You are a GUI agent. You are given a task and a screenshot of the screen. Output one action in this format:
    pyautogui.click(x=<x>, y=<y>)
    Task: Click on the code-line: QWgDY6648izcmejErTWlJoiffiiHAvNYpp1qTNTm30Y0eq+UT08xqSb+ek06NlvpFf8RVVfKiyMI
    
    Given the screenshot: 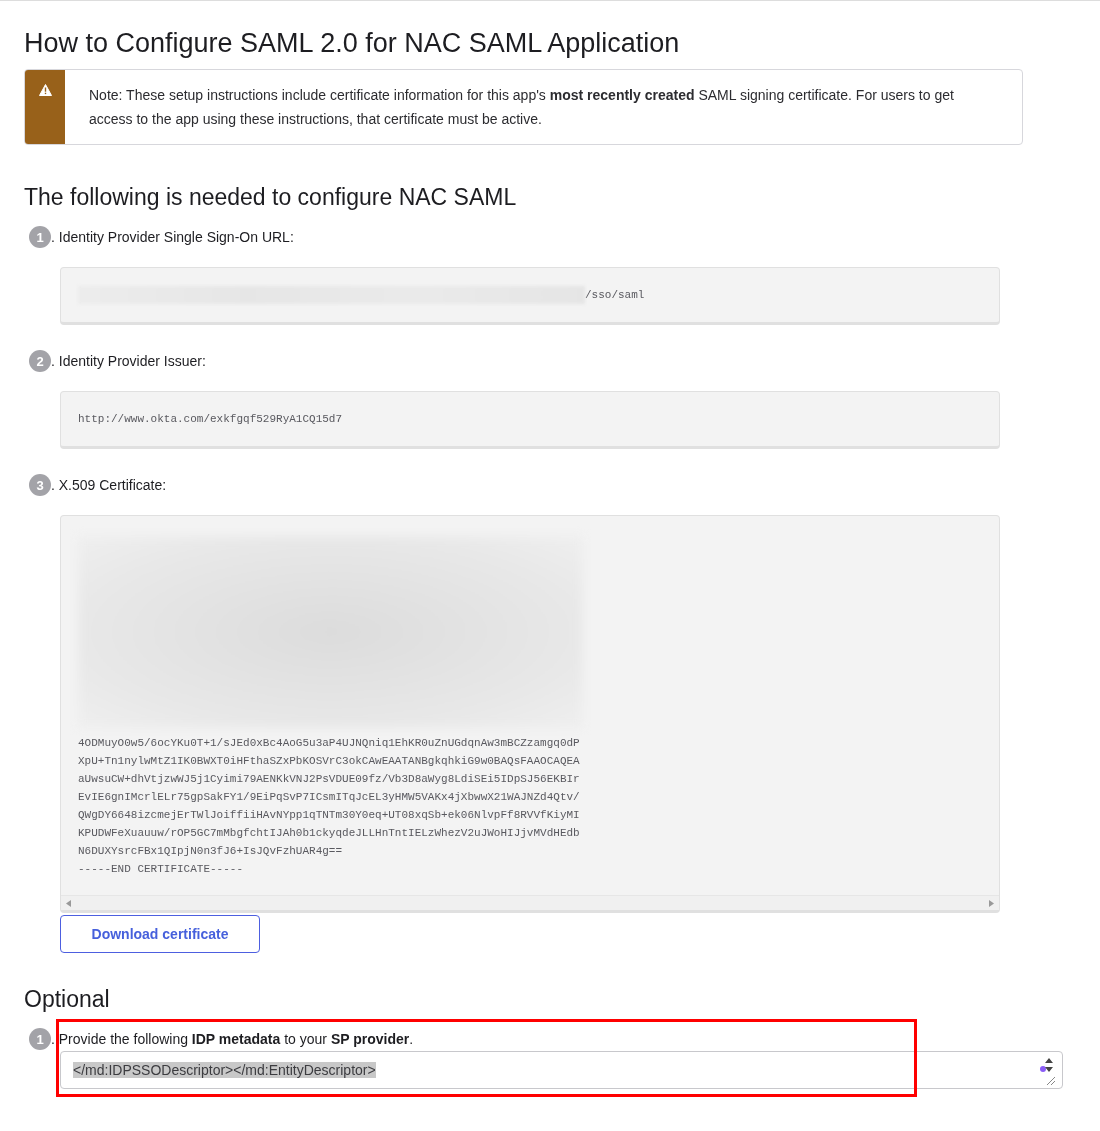 What is the action you would take?
    pyautogui.click(x=329, y=815)
    